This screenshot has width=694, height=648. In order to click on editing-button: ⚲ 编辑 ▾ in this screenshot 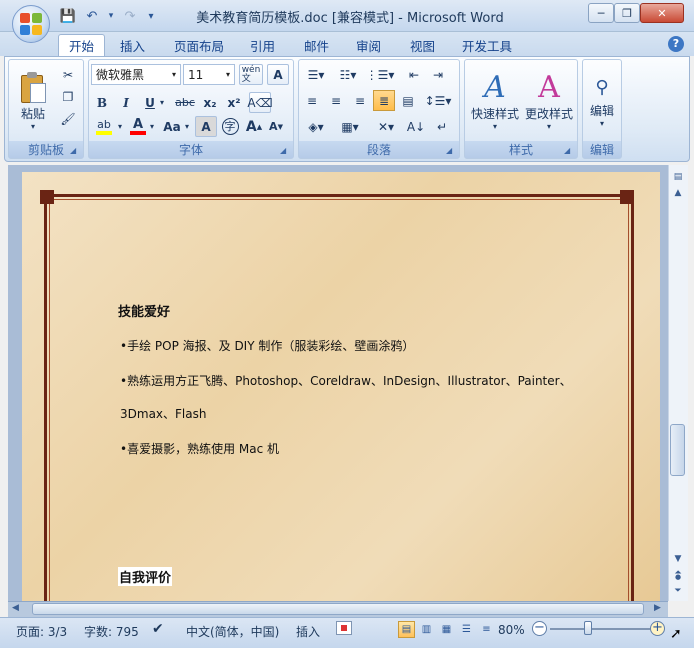, I will do `click(602, 101)`.